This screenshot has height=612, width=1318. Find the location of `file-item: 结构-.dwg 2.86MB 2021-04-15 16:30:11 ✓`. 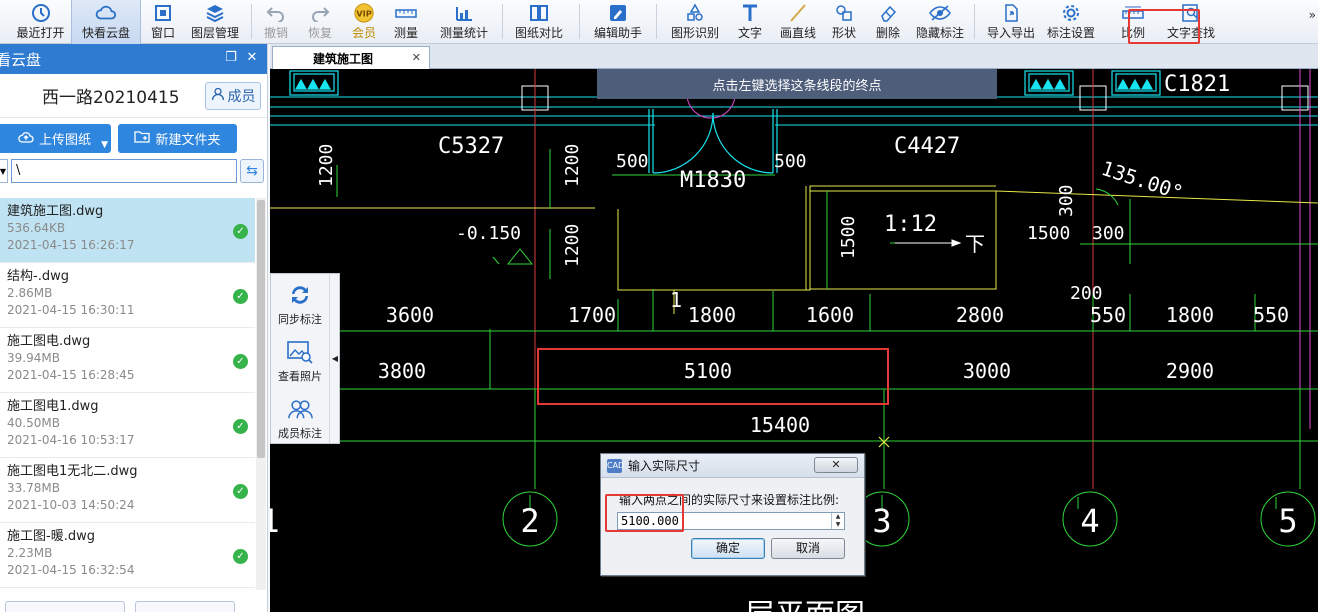

file-item: 结构-.dwg 2.86MB 2021-04-15 16:30:11 ✓ is located at coordinates (127, 295).